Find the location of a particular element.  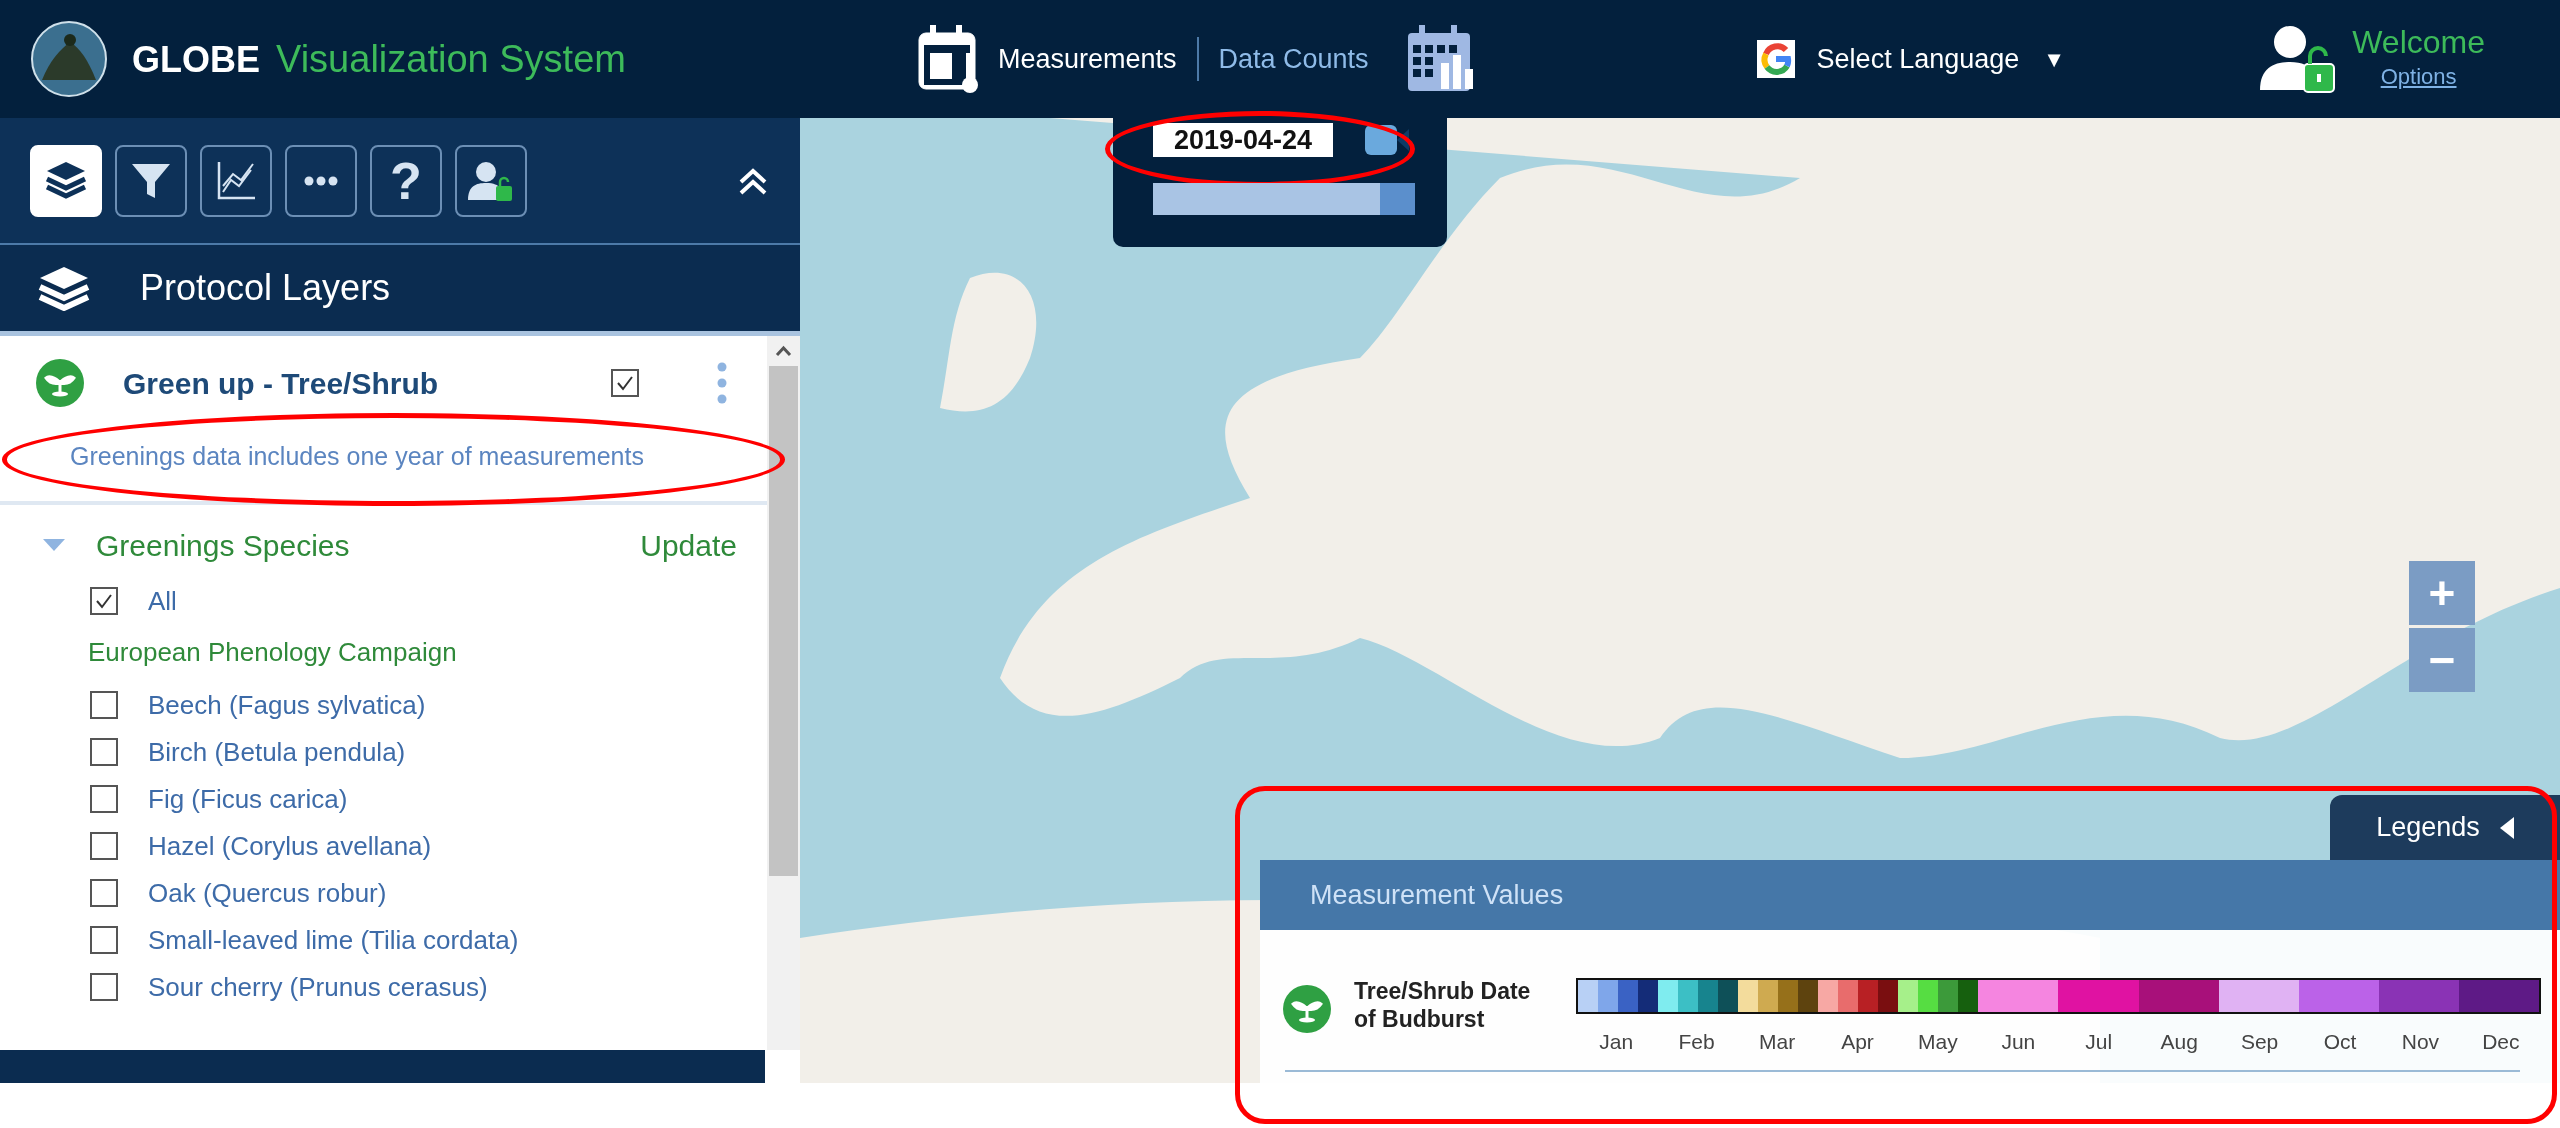

view-tab: Measurements is located at coordinates (1087, 59).